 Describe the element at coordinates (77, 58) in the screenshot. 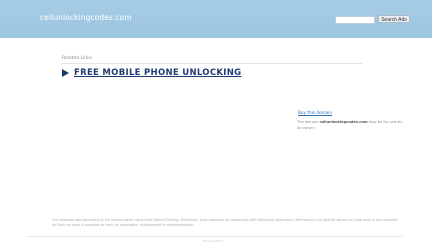

I see `related-links-heading: Related Links` at that location.